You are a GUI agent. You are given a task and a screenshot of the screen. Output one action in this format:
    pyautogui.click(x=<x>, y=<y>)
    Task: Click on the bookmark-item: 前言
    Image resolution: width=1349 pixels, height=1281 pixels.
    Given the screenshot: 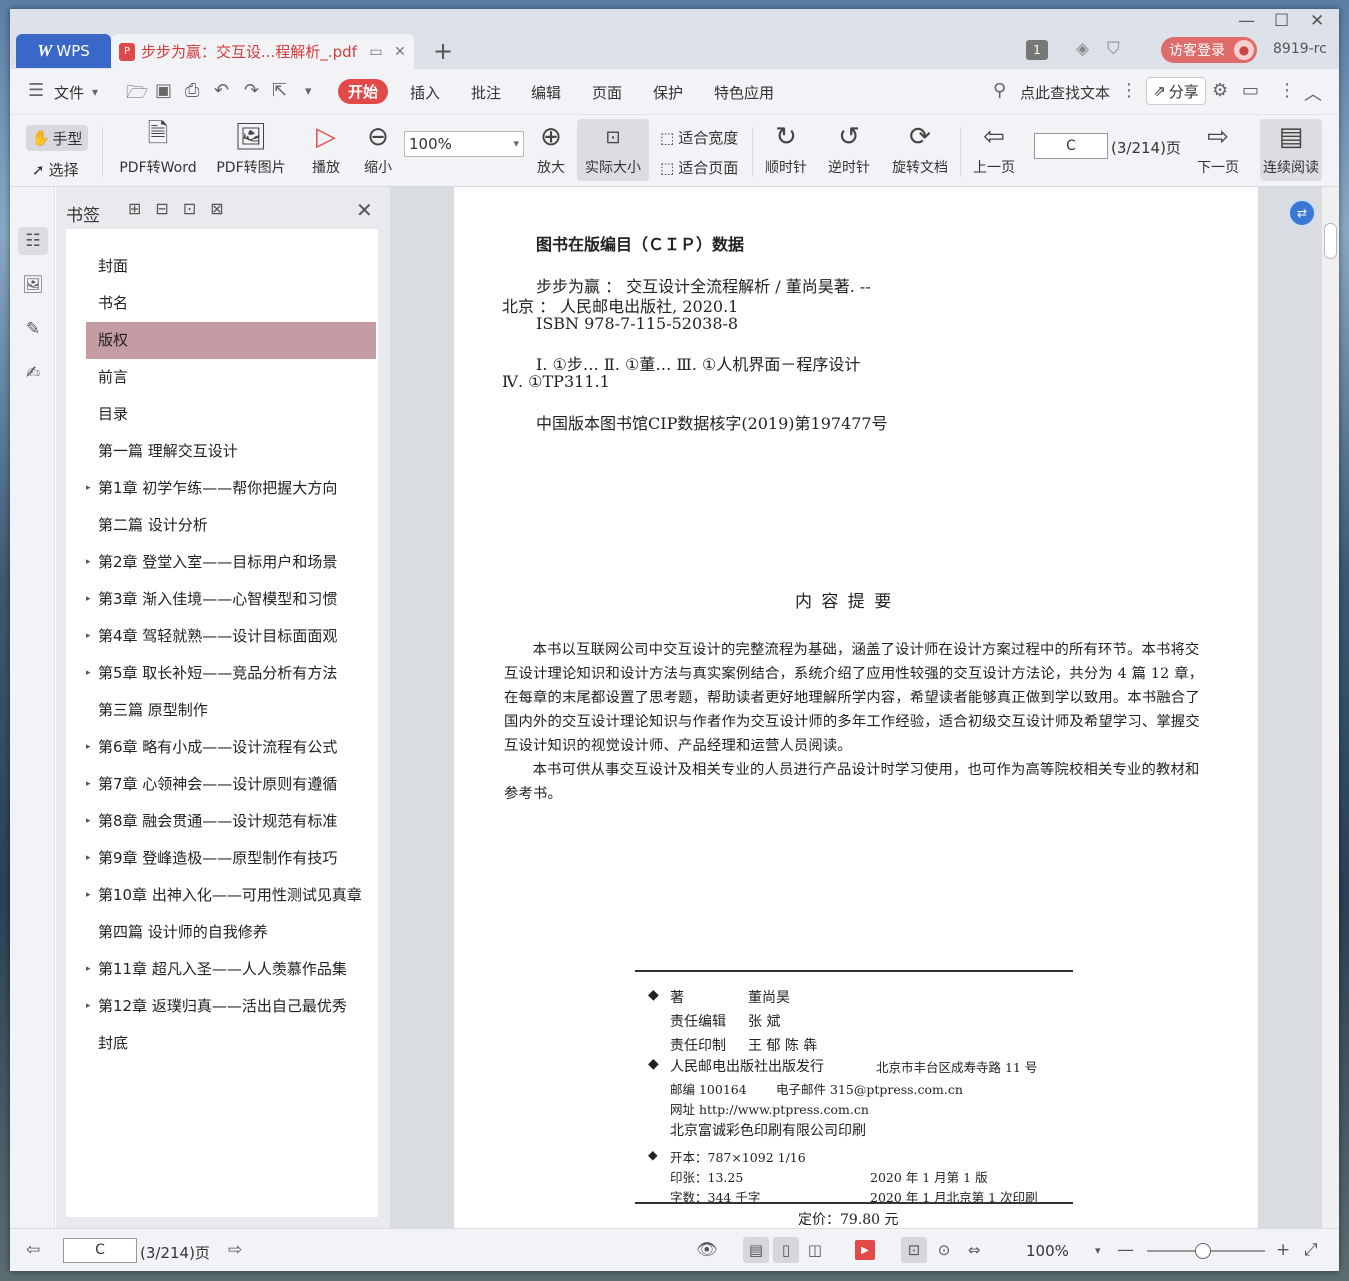 What is the action you would take?
    pyautogui.click(x=231, y=377)
    